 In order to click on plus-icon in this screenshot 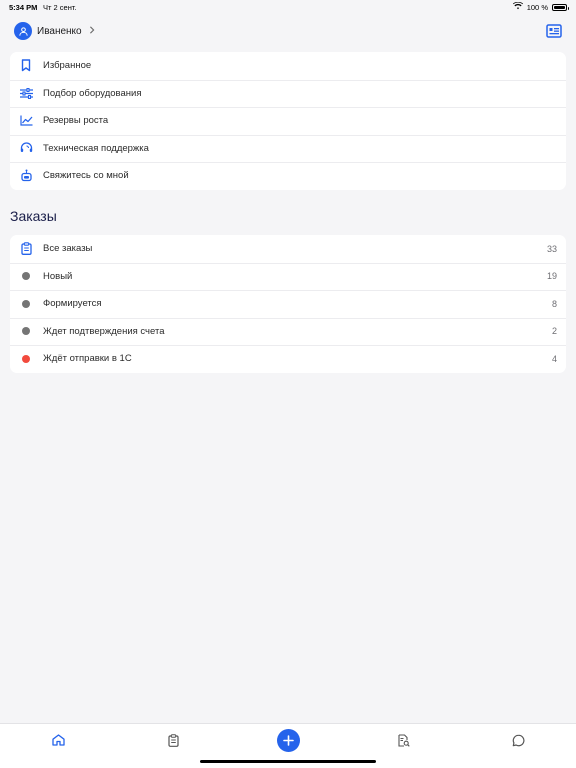, I will do `click(288, 740)`.